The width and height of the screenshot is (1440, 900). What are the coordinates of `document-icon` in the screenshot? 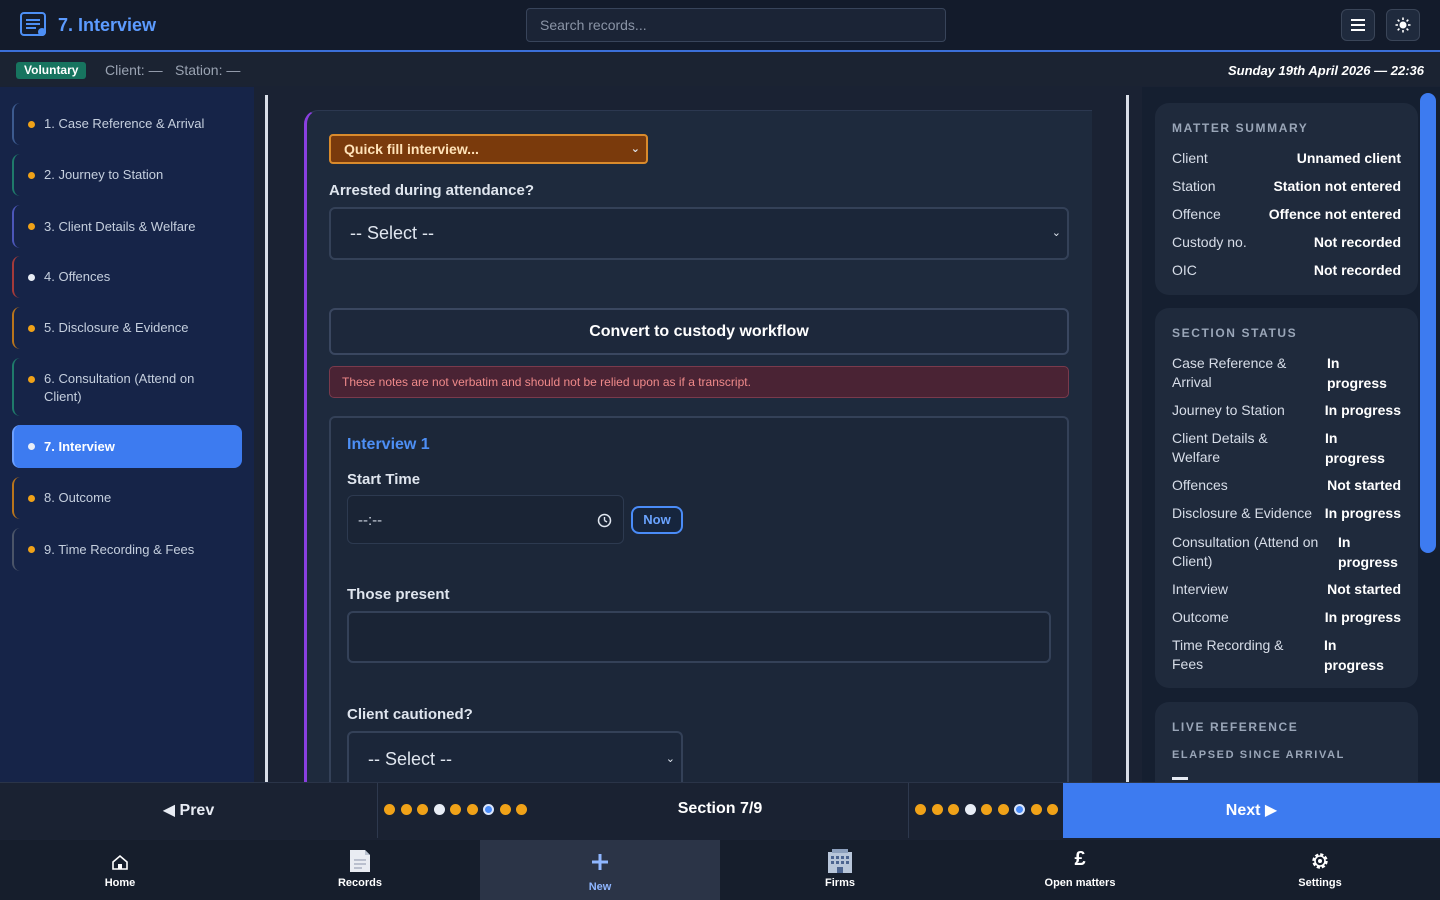 It's located at (360, 861).